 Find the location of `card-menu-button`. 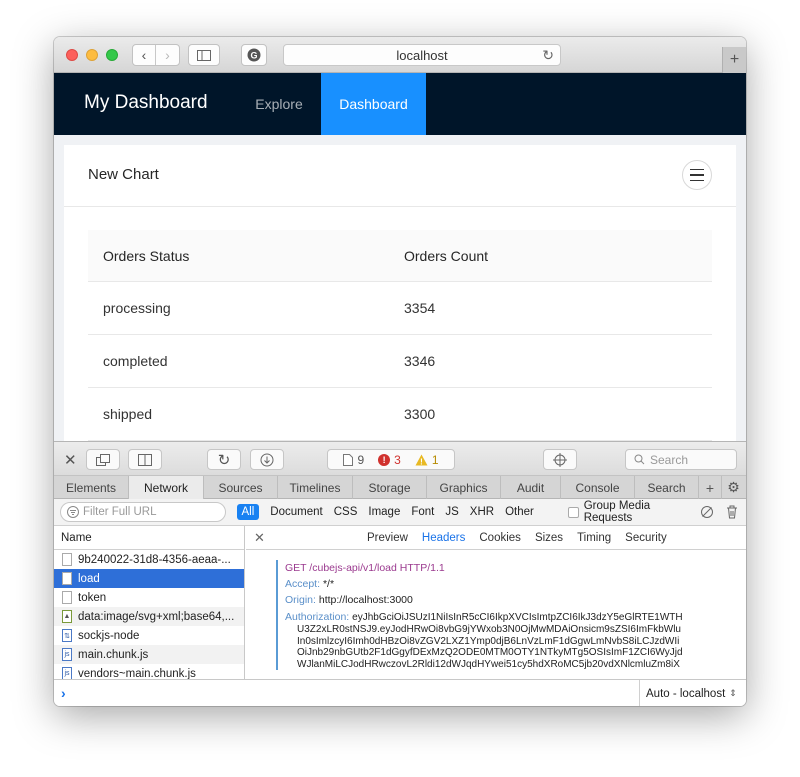

card-menu-button is located at coordinates (697, 175).